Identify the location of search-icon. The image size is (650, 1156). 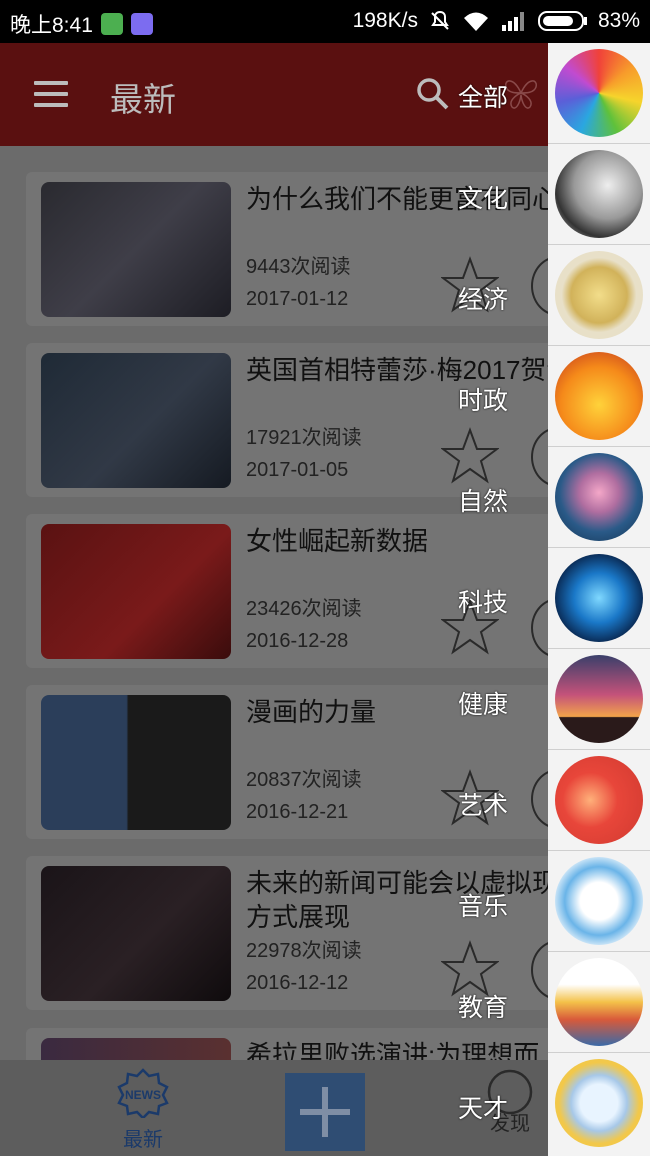
(433, 94).